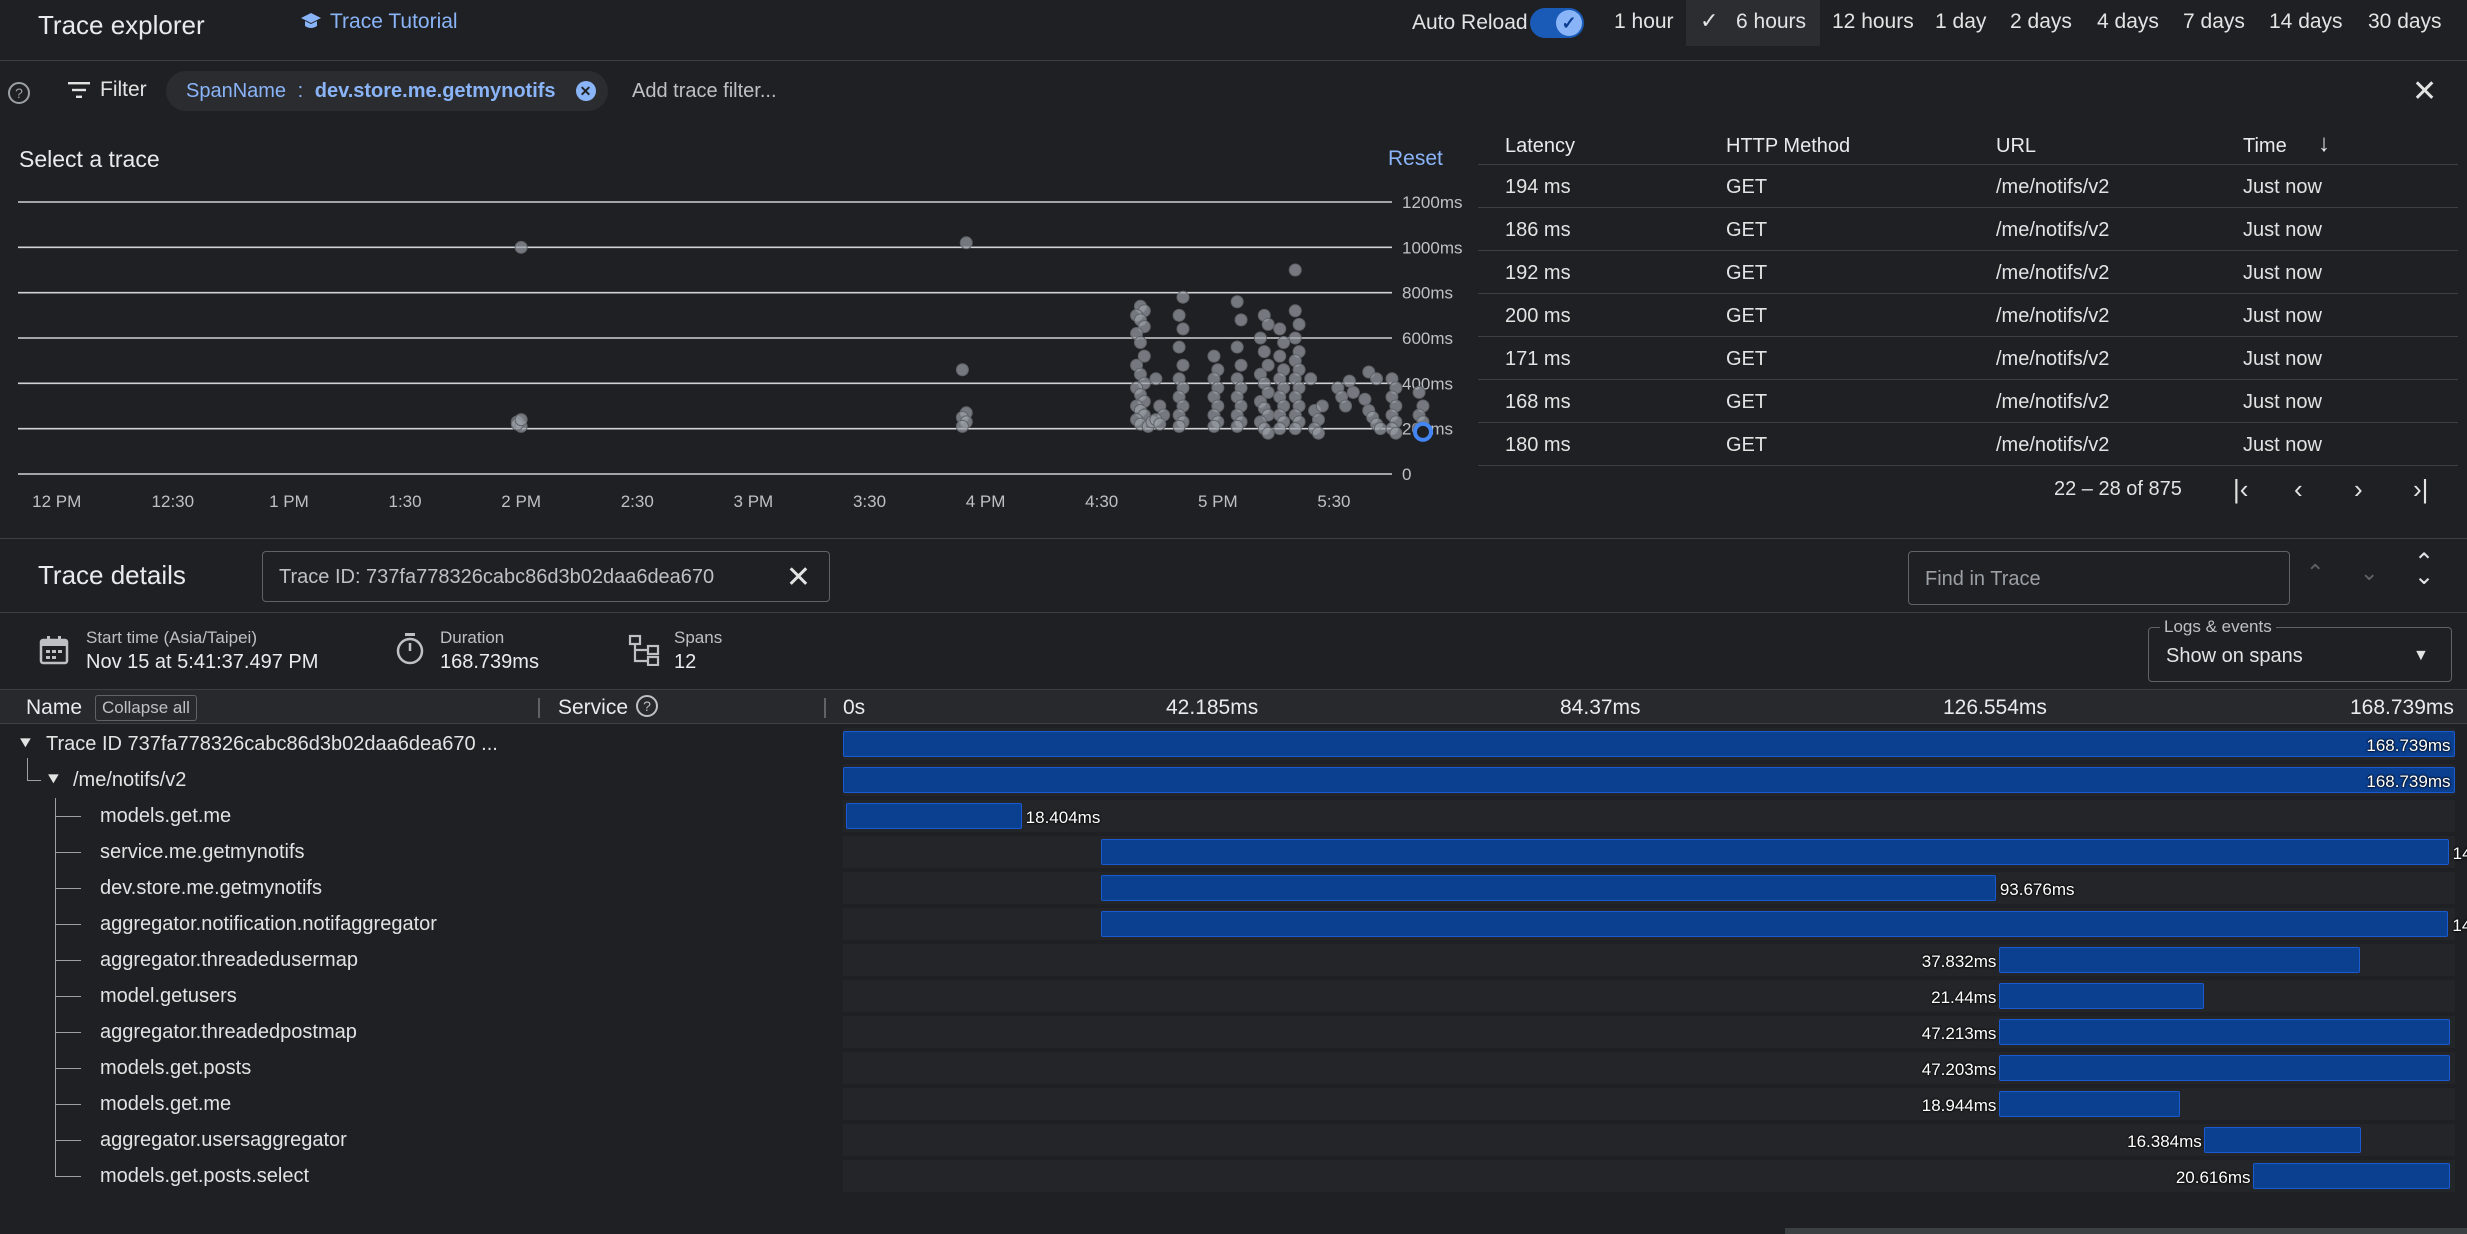  I want to click on span-row: dev.store.me.getmynotifs 93.676ms, so click(1233, 888).